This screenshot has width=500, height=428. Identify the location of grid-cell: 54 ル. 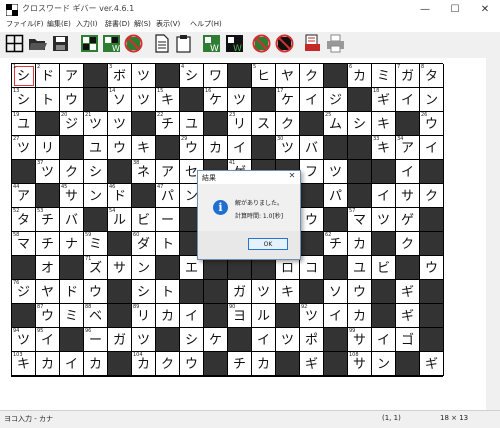
(120, 220).